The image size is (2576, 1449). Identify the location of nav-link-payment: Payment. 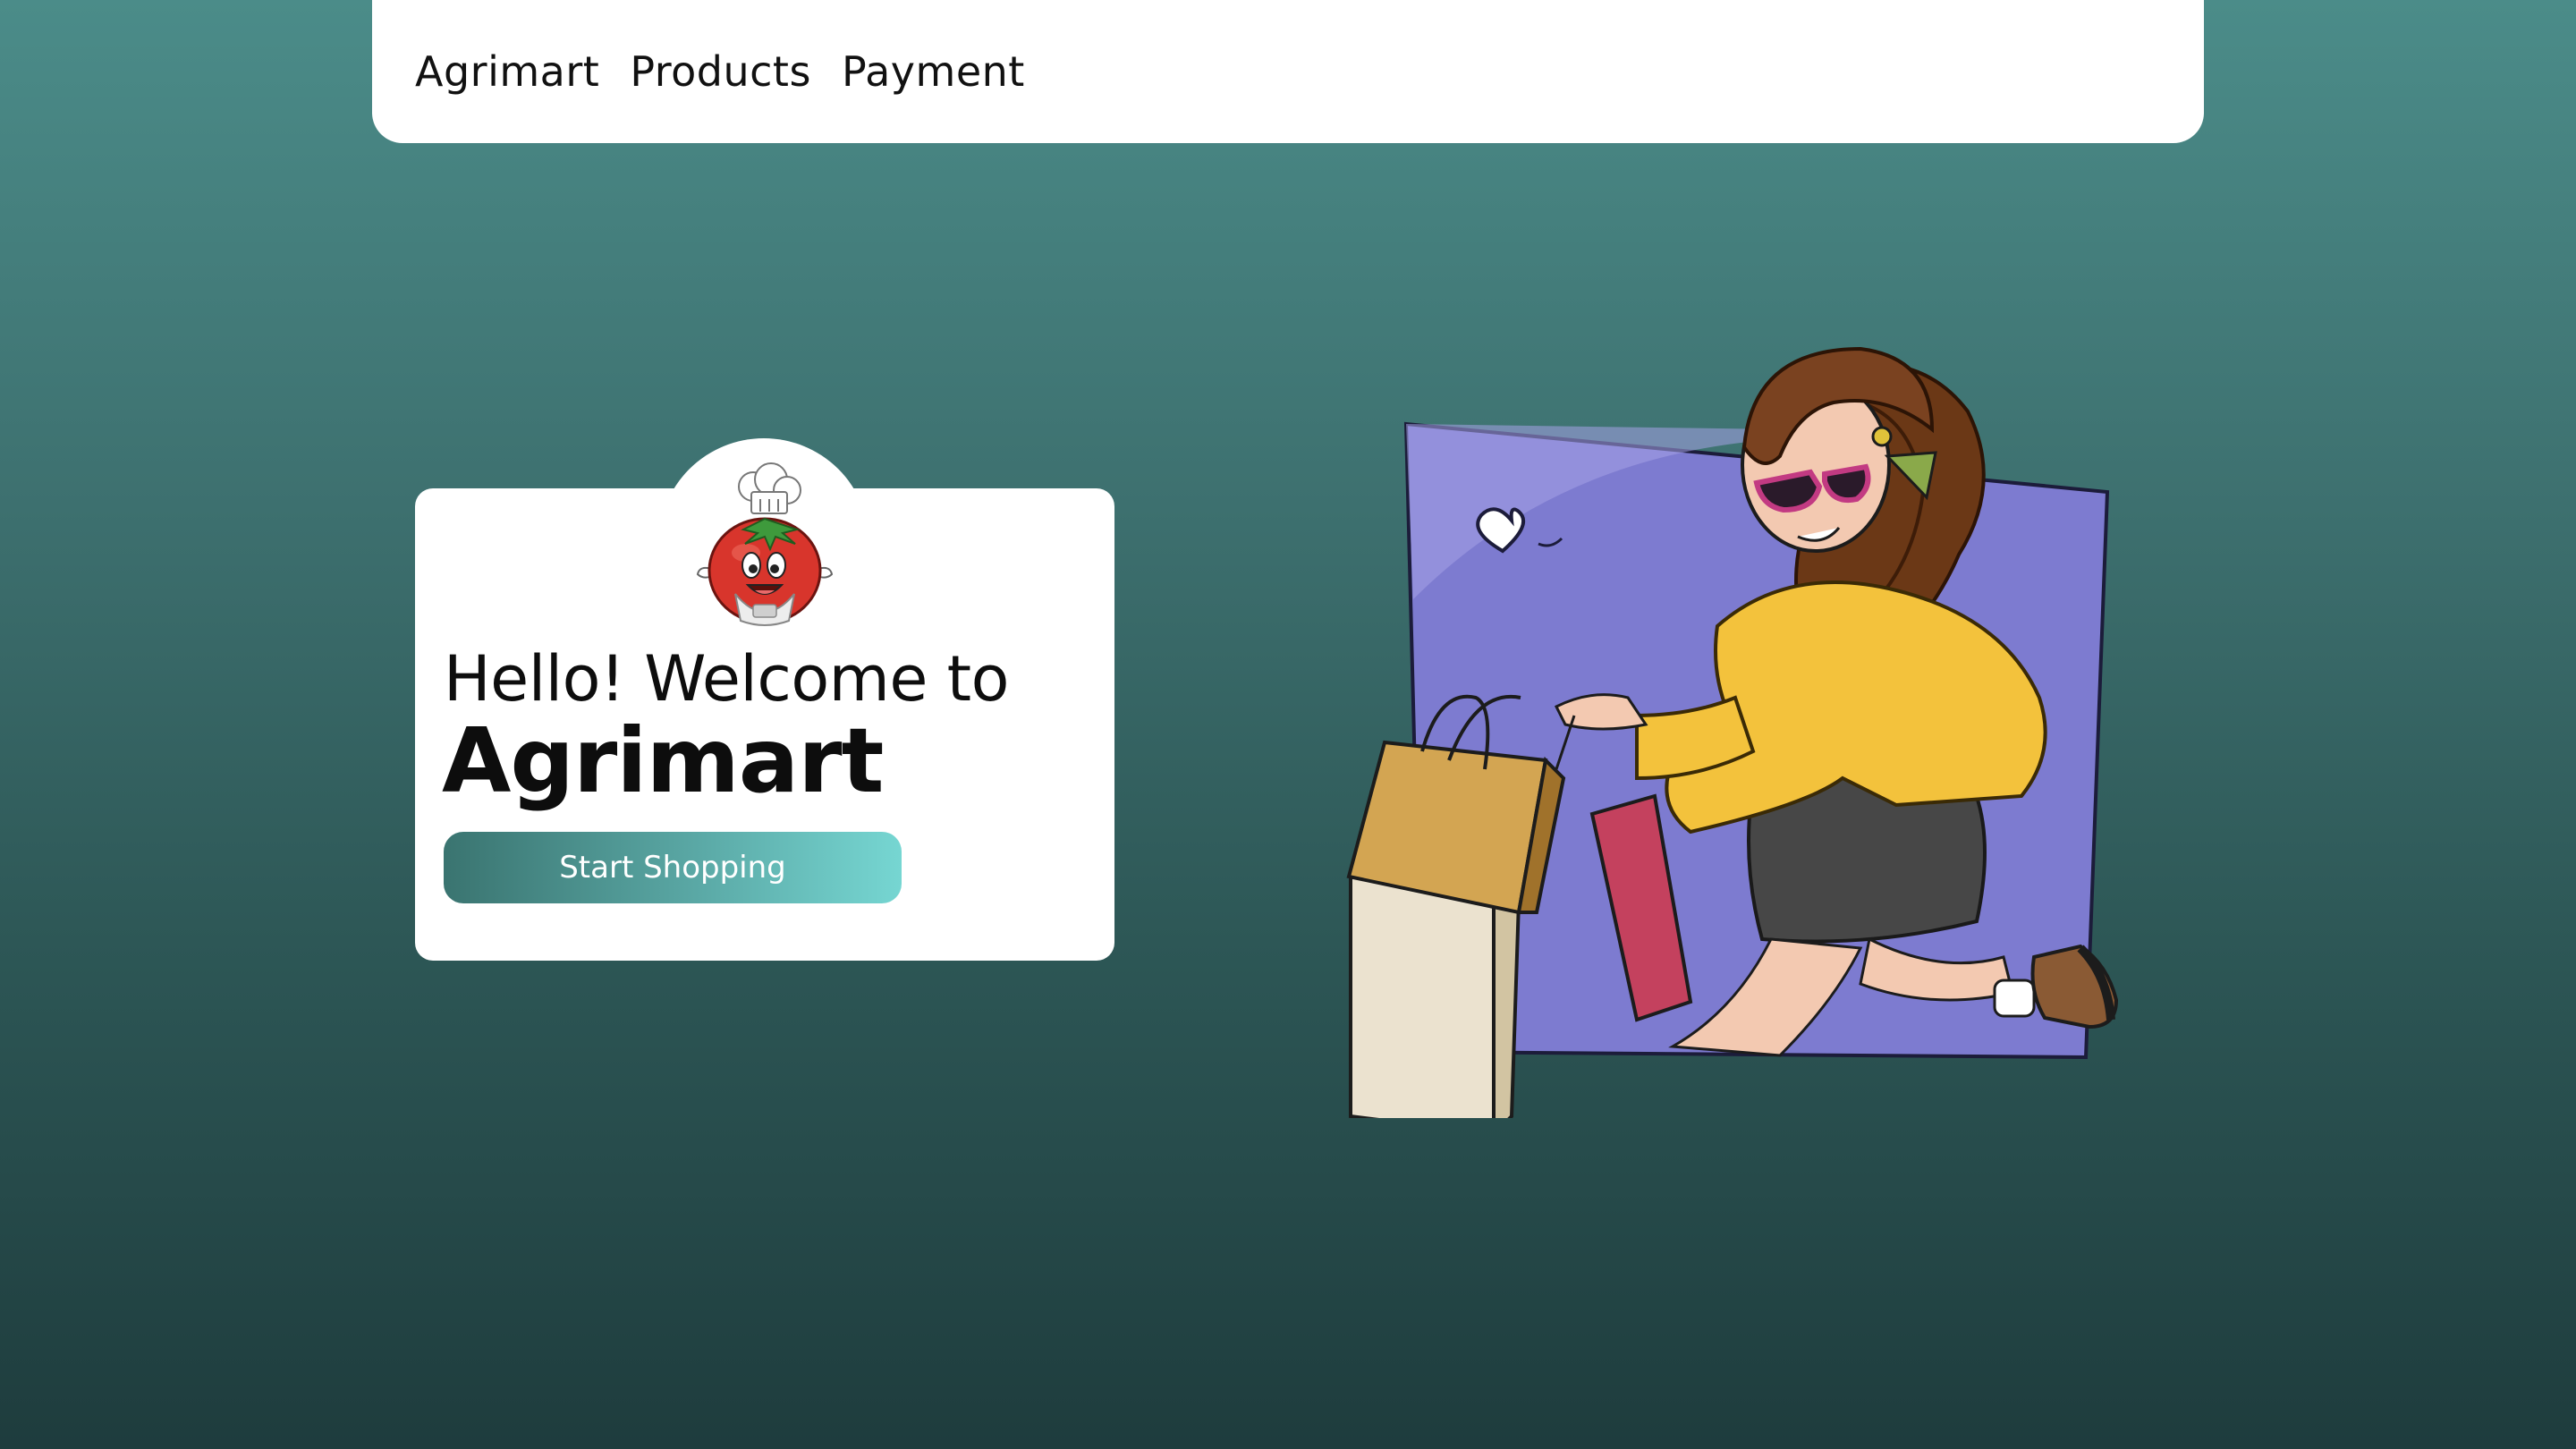
(933, 71).